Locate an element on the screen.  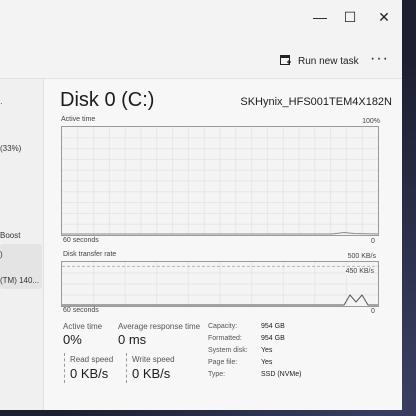
prop-value-capacity: 954 GB is located at coordinates (273, 326).